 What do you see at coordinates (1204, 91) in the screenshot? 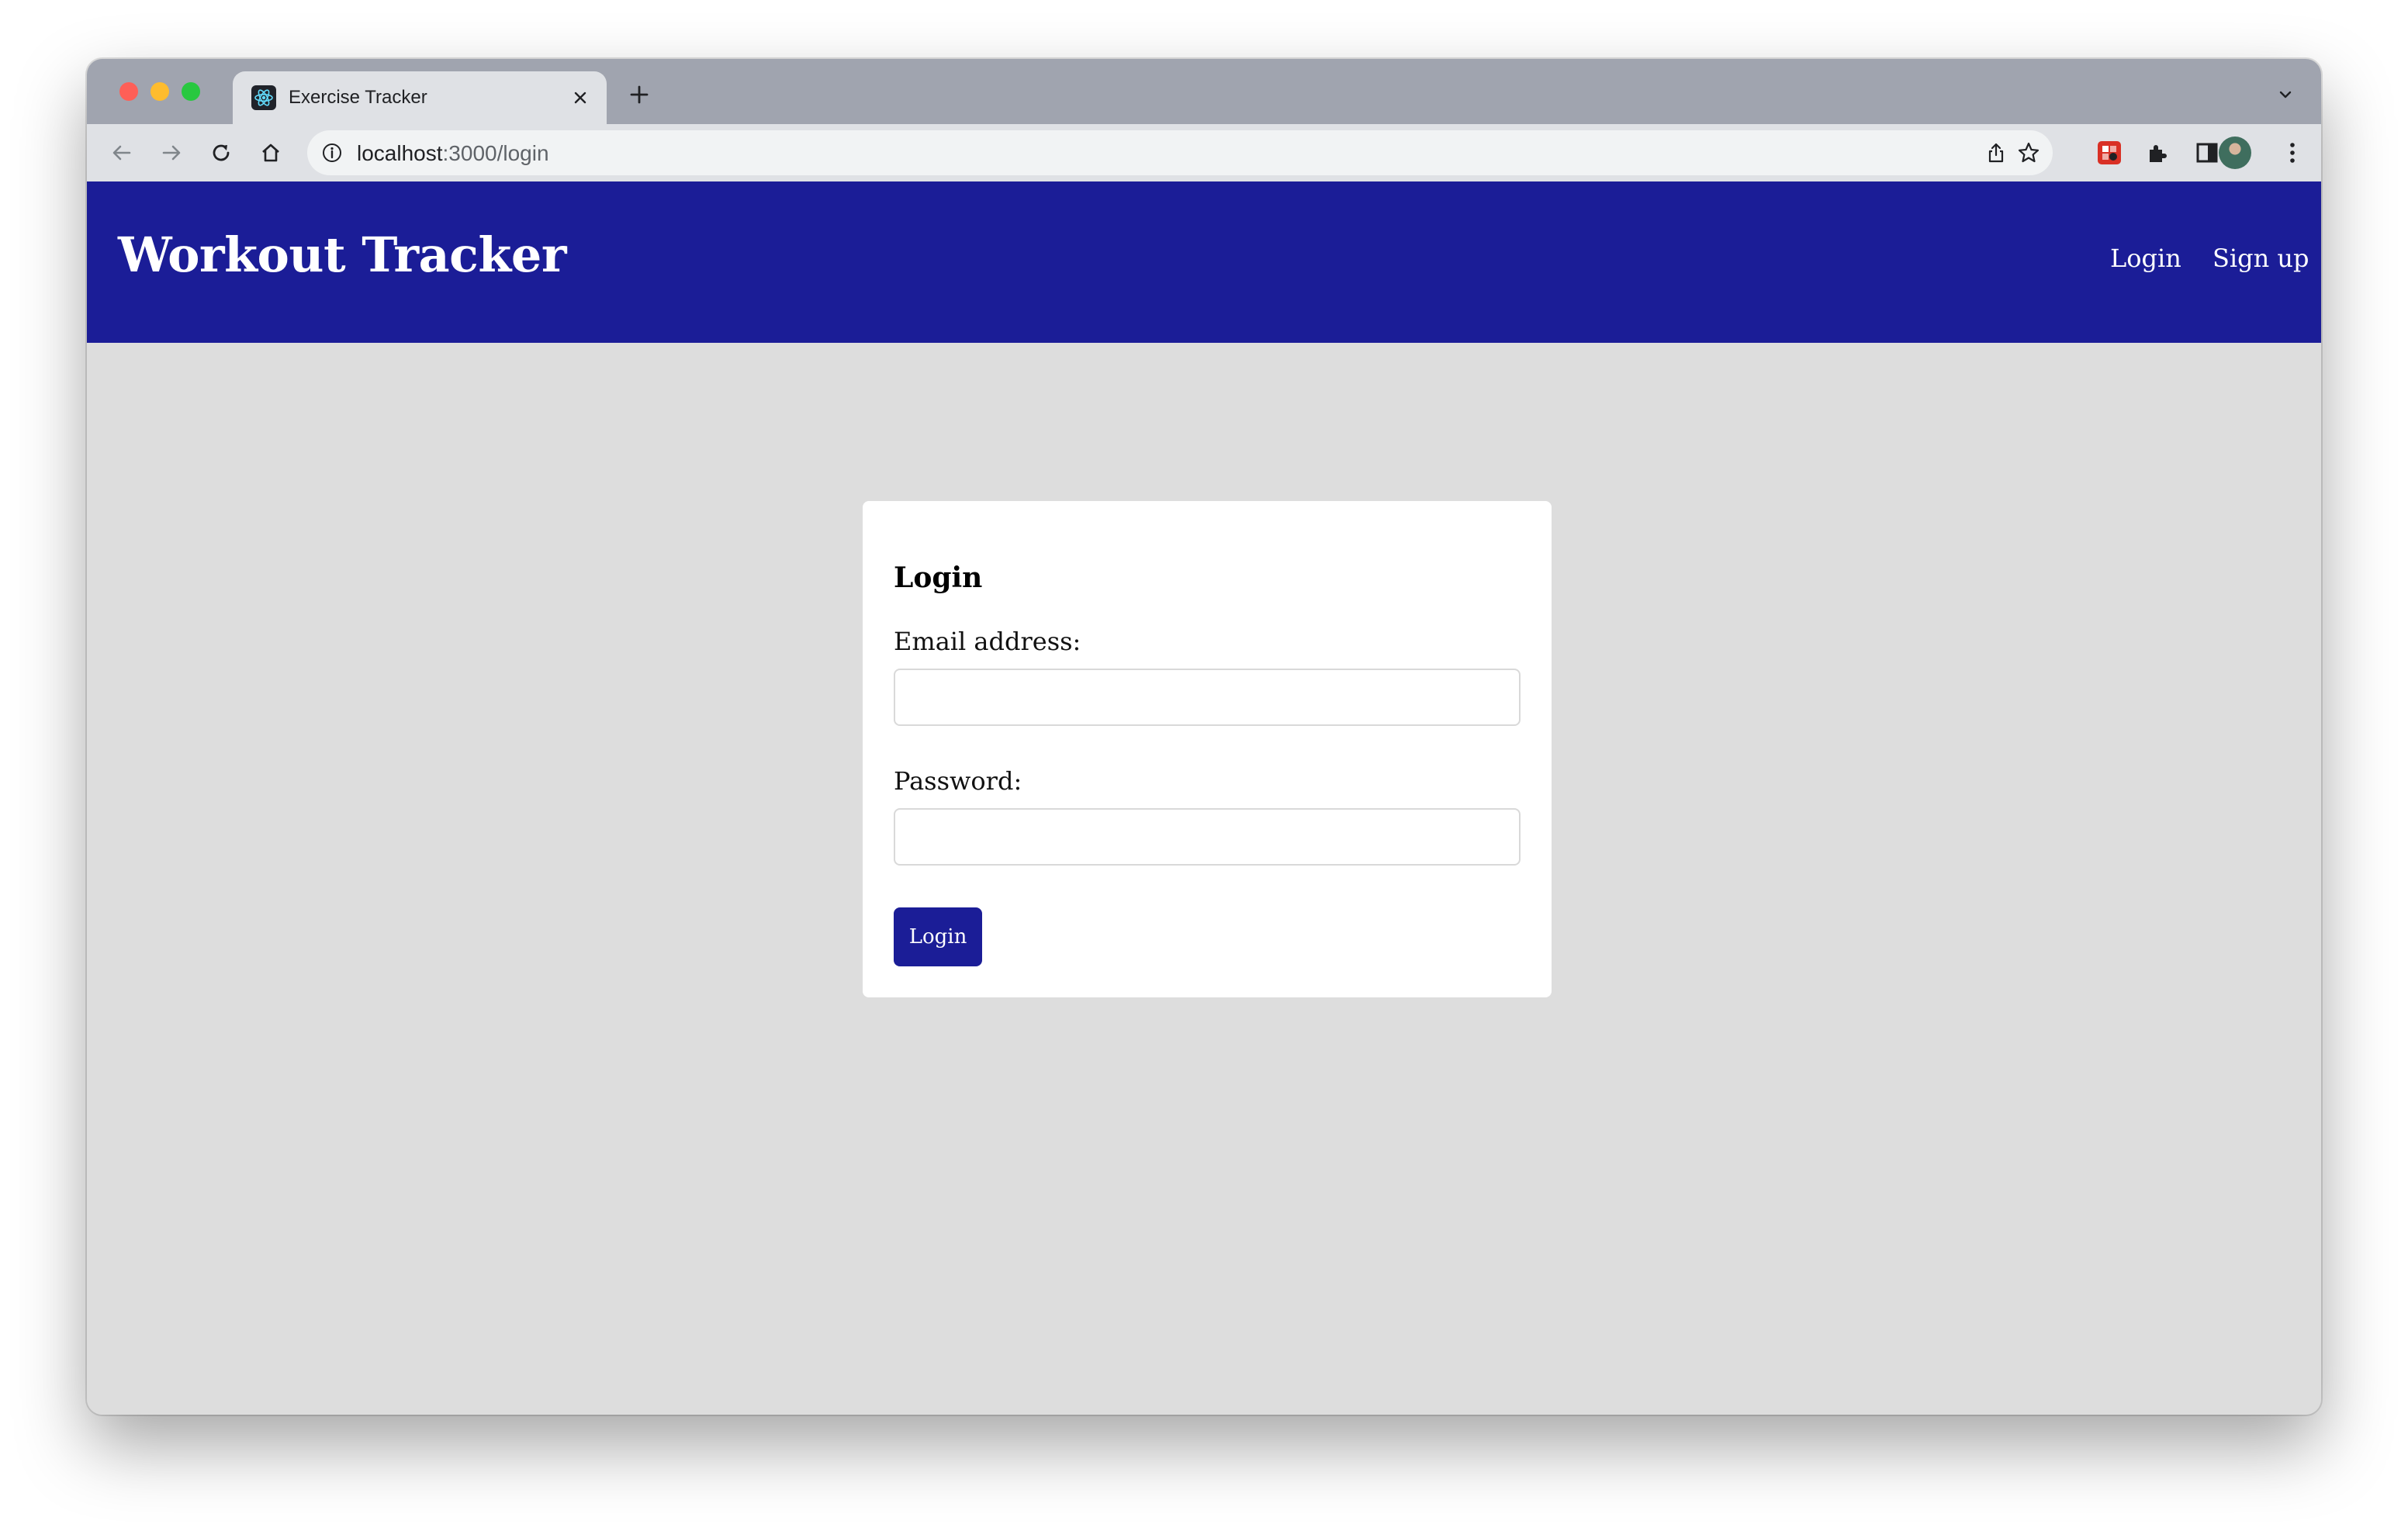
I see `tab-strip: Exercise Tracker` at bounding box center [1204, 91].